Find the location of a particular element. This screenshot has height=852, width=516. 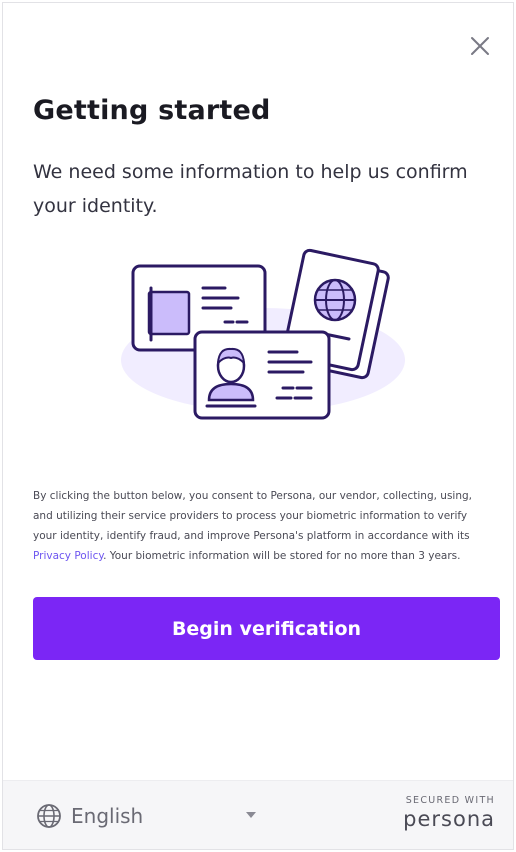

privacy-policy-link: Privacy Policy is located at coordinates (68, 556).